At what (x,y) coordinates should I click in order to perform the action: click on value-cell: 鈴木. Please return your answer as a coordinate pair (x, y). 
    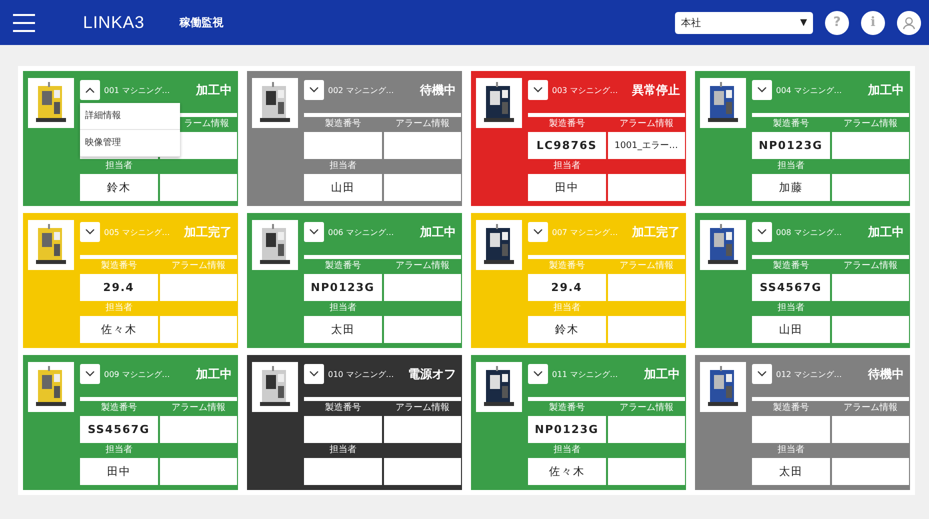
    Looking at the image, I should click on (119, 187).